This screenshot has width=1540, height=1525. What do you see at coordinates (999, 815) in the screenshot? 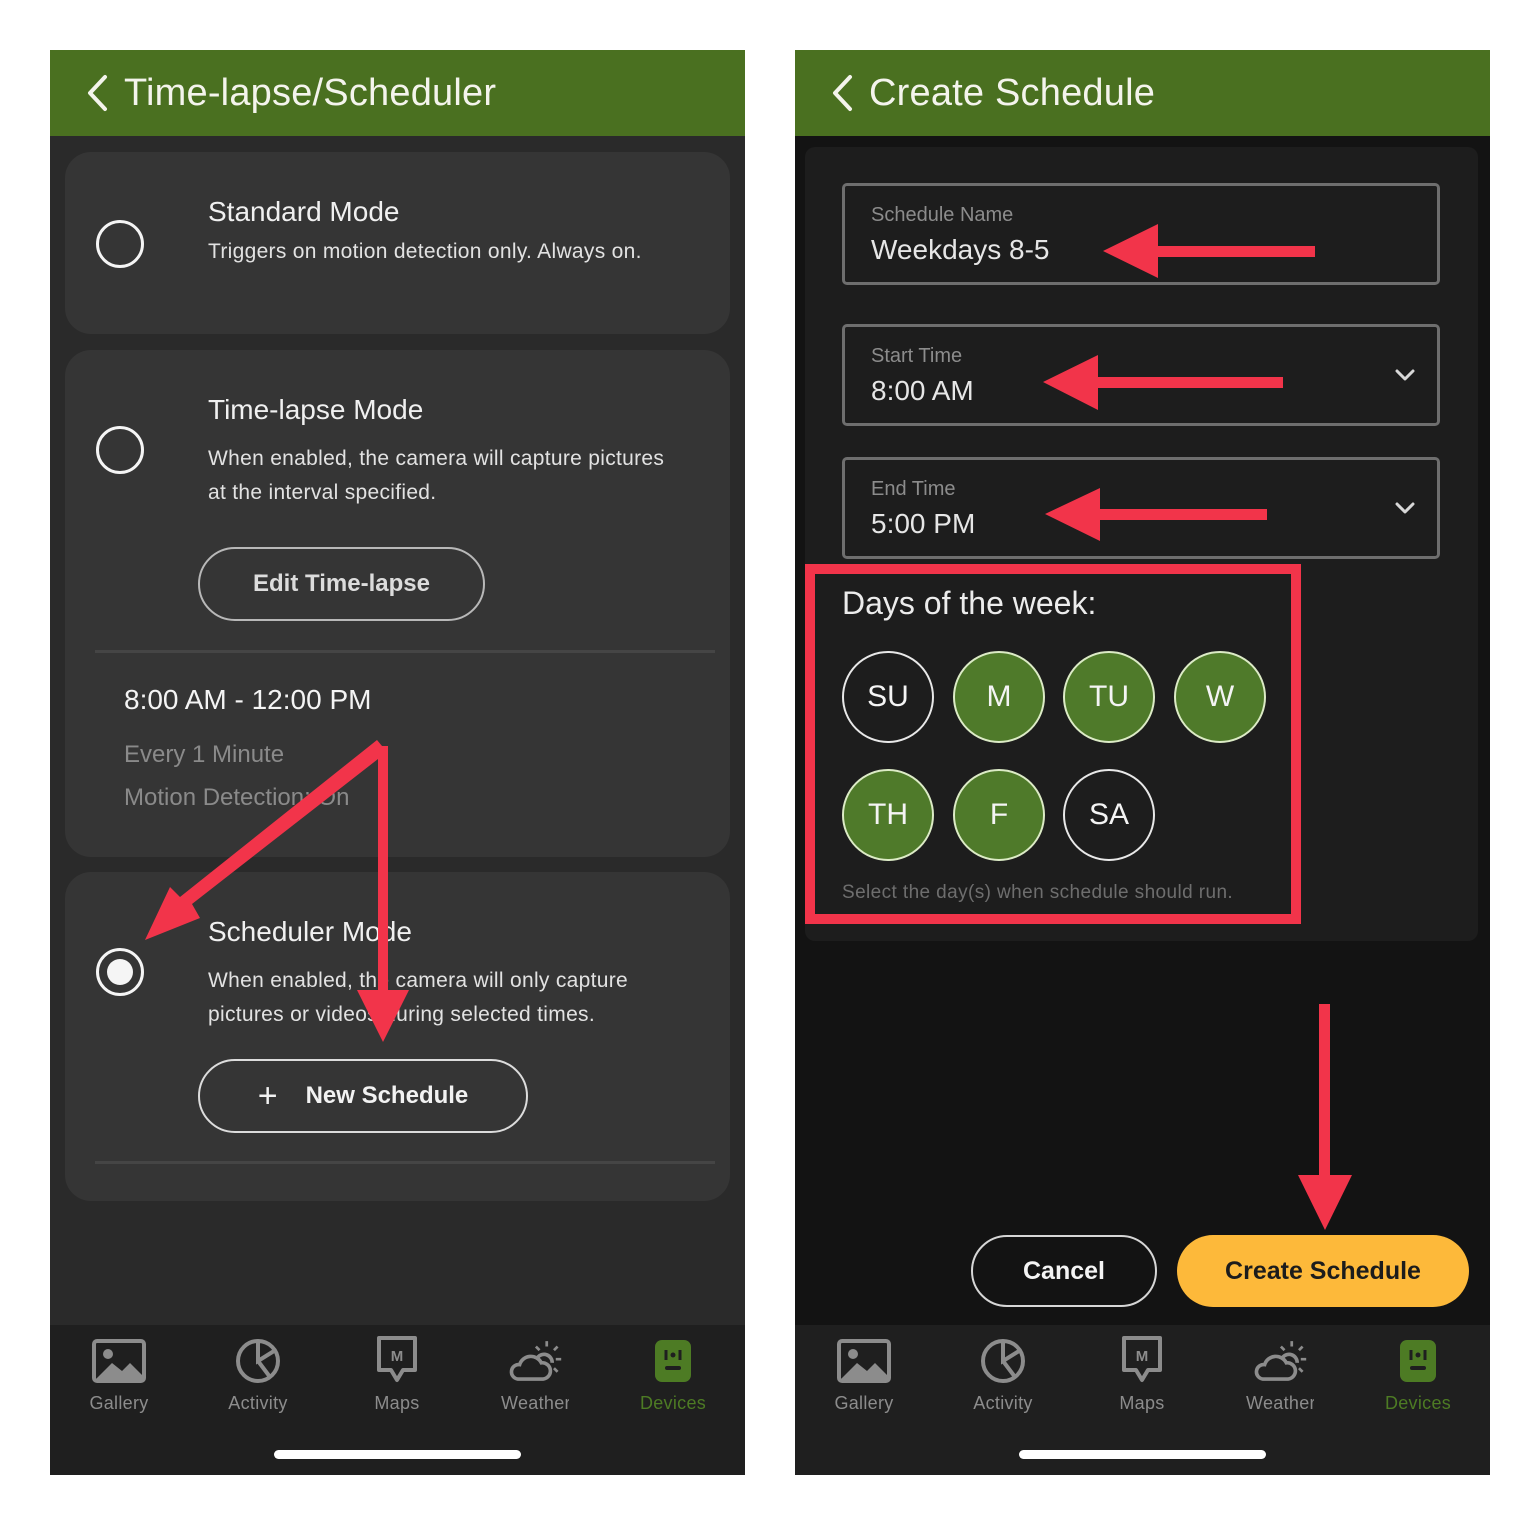
I see `day-toggle-f: F` at bounding box center [999, 815].